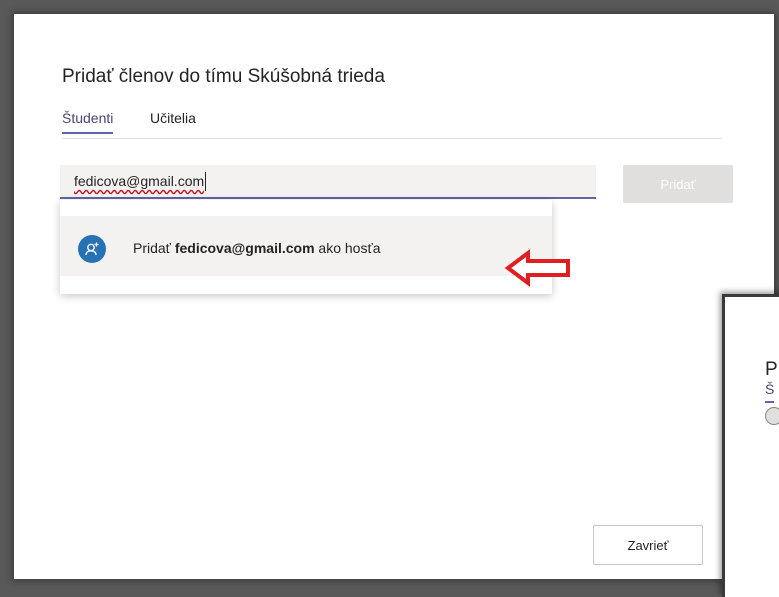 The image size is (779, 597). Describe the element at coordinates (772, 416) in the screenshot. I see `overlay-input-chip` at that location.